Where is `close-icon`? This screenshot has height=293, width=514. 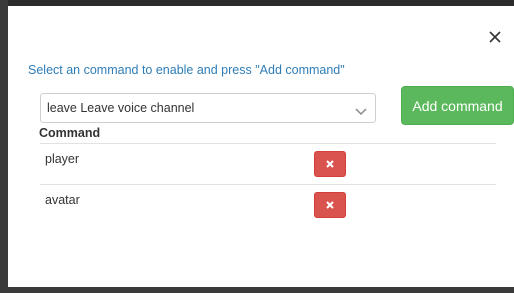 close-icon is located at coordinates (495, 37).